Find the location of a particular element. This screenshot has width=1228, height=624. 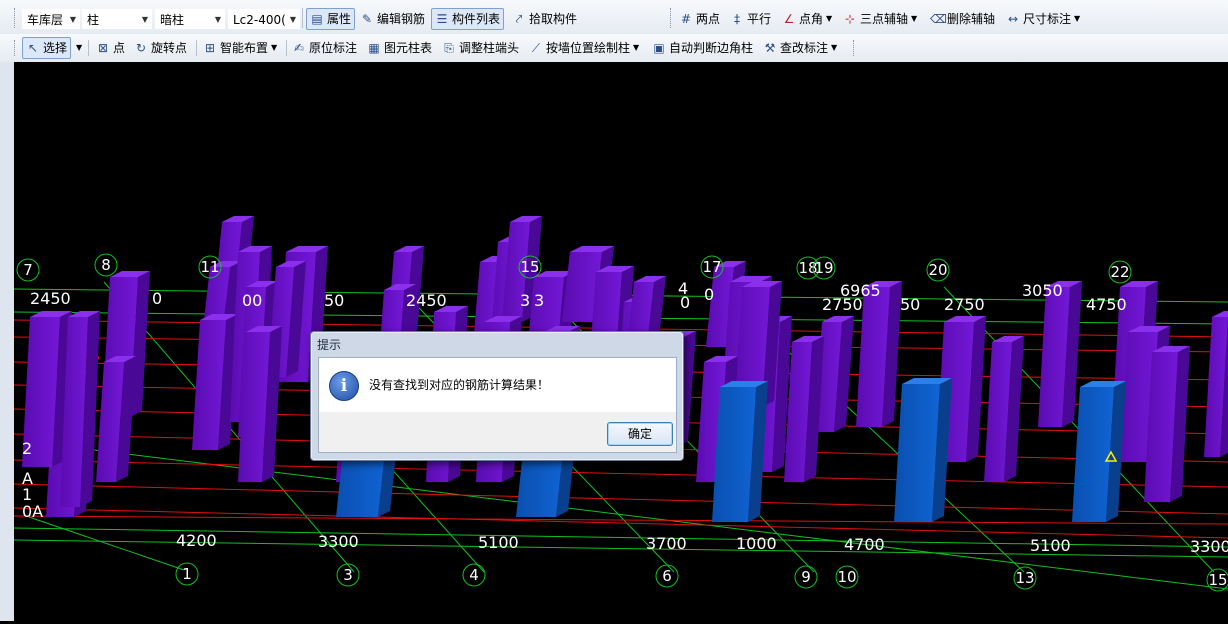

edit-label-button: ⚒ 查改标注 ▼ is located at coordinates (800, 48).